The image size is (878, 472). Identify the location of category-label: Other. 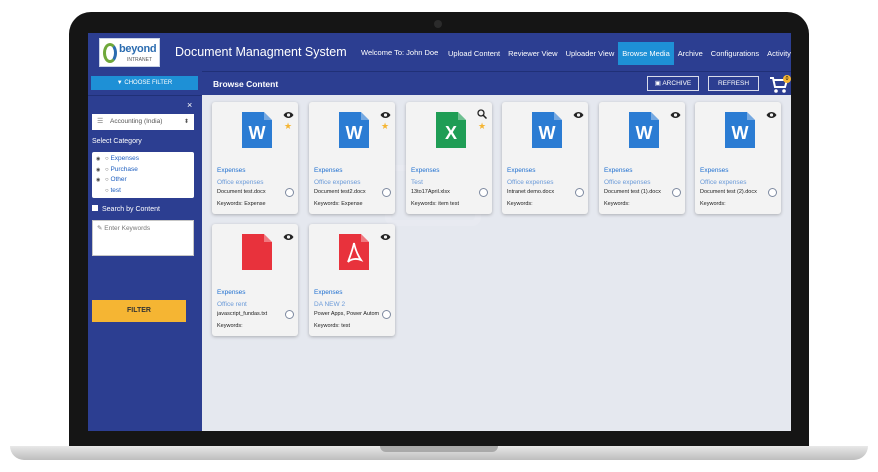
(118, 179).